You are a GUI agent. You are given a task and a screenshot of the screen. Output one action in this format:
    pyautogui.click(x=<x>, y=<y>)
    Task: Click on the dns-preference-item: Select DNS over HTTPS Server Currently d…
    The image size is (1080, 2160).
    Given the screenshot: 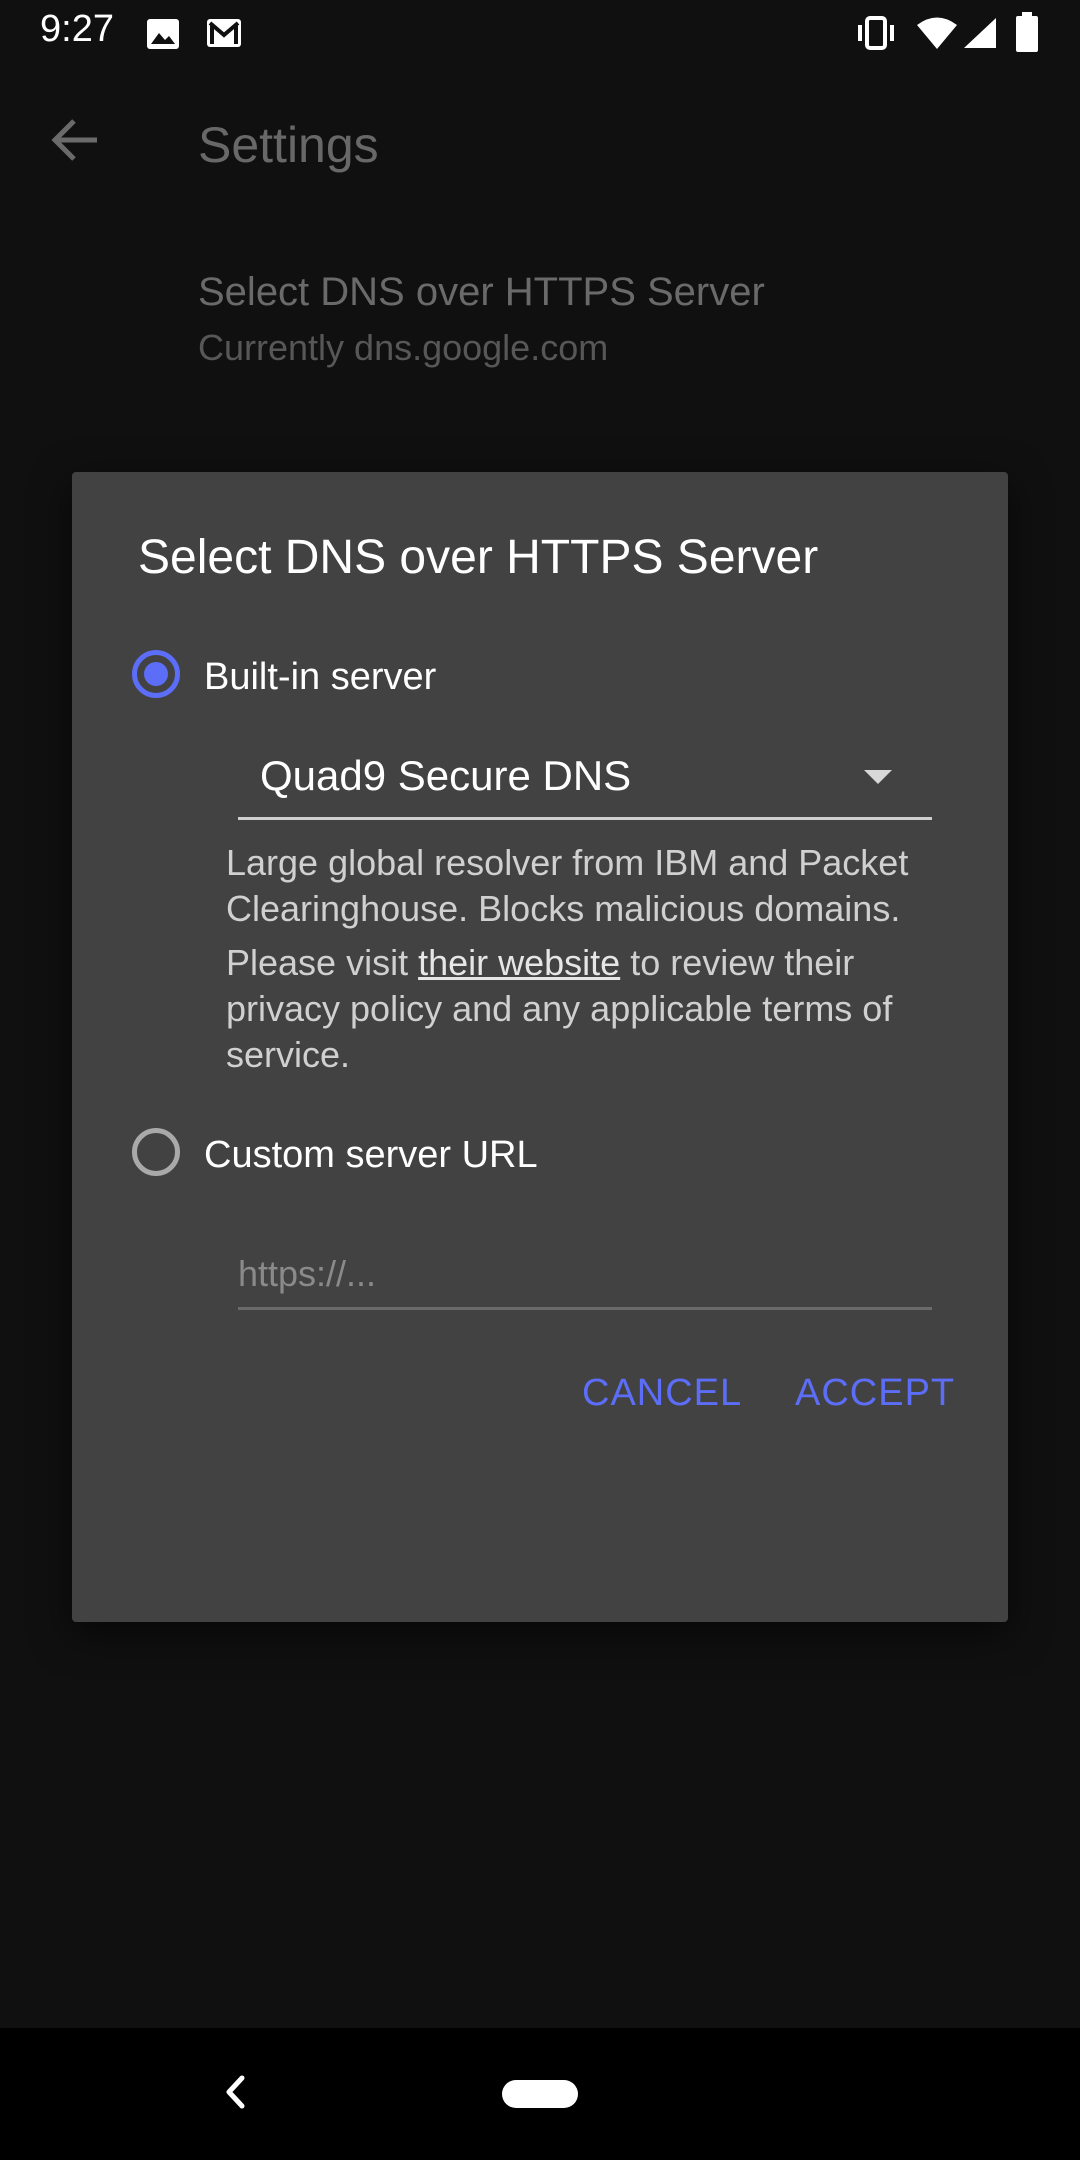 What is the action you would take?
    pyautogui.click(x=481, y=319)
    